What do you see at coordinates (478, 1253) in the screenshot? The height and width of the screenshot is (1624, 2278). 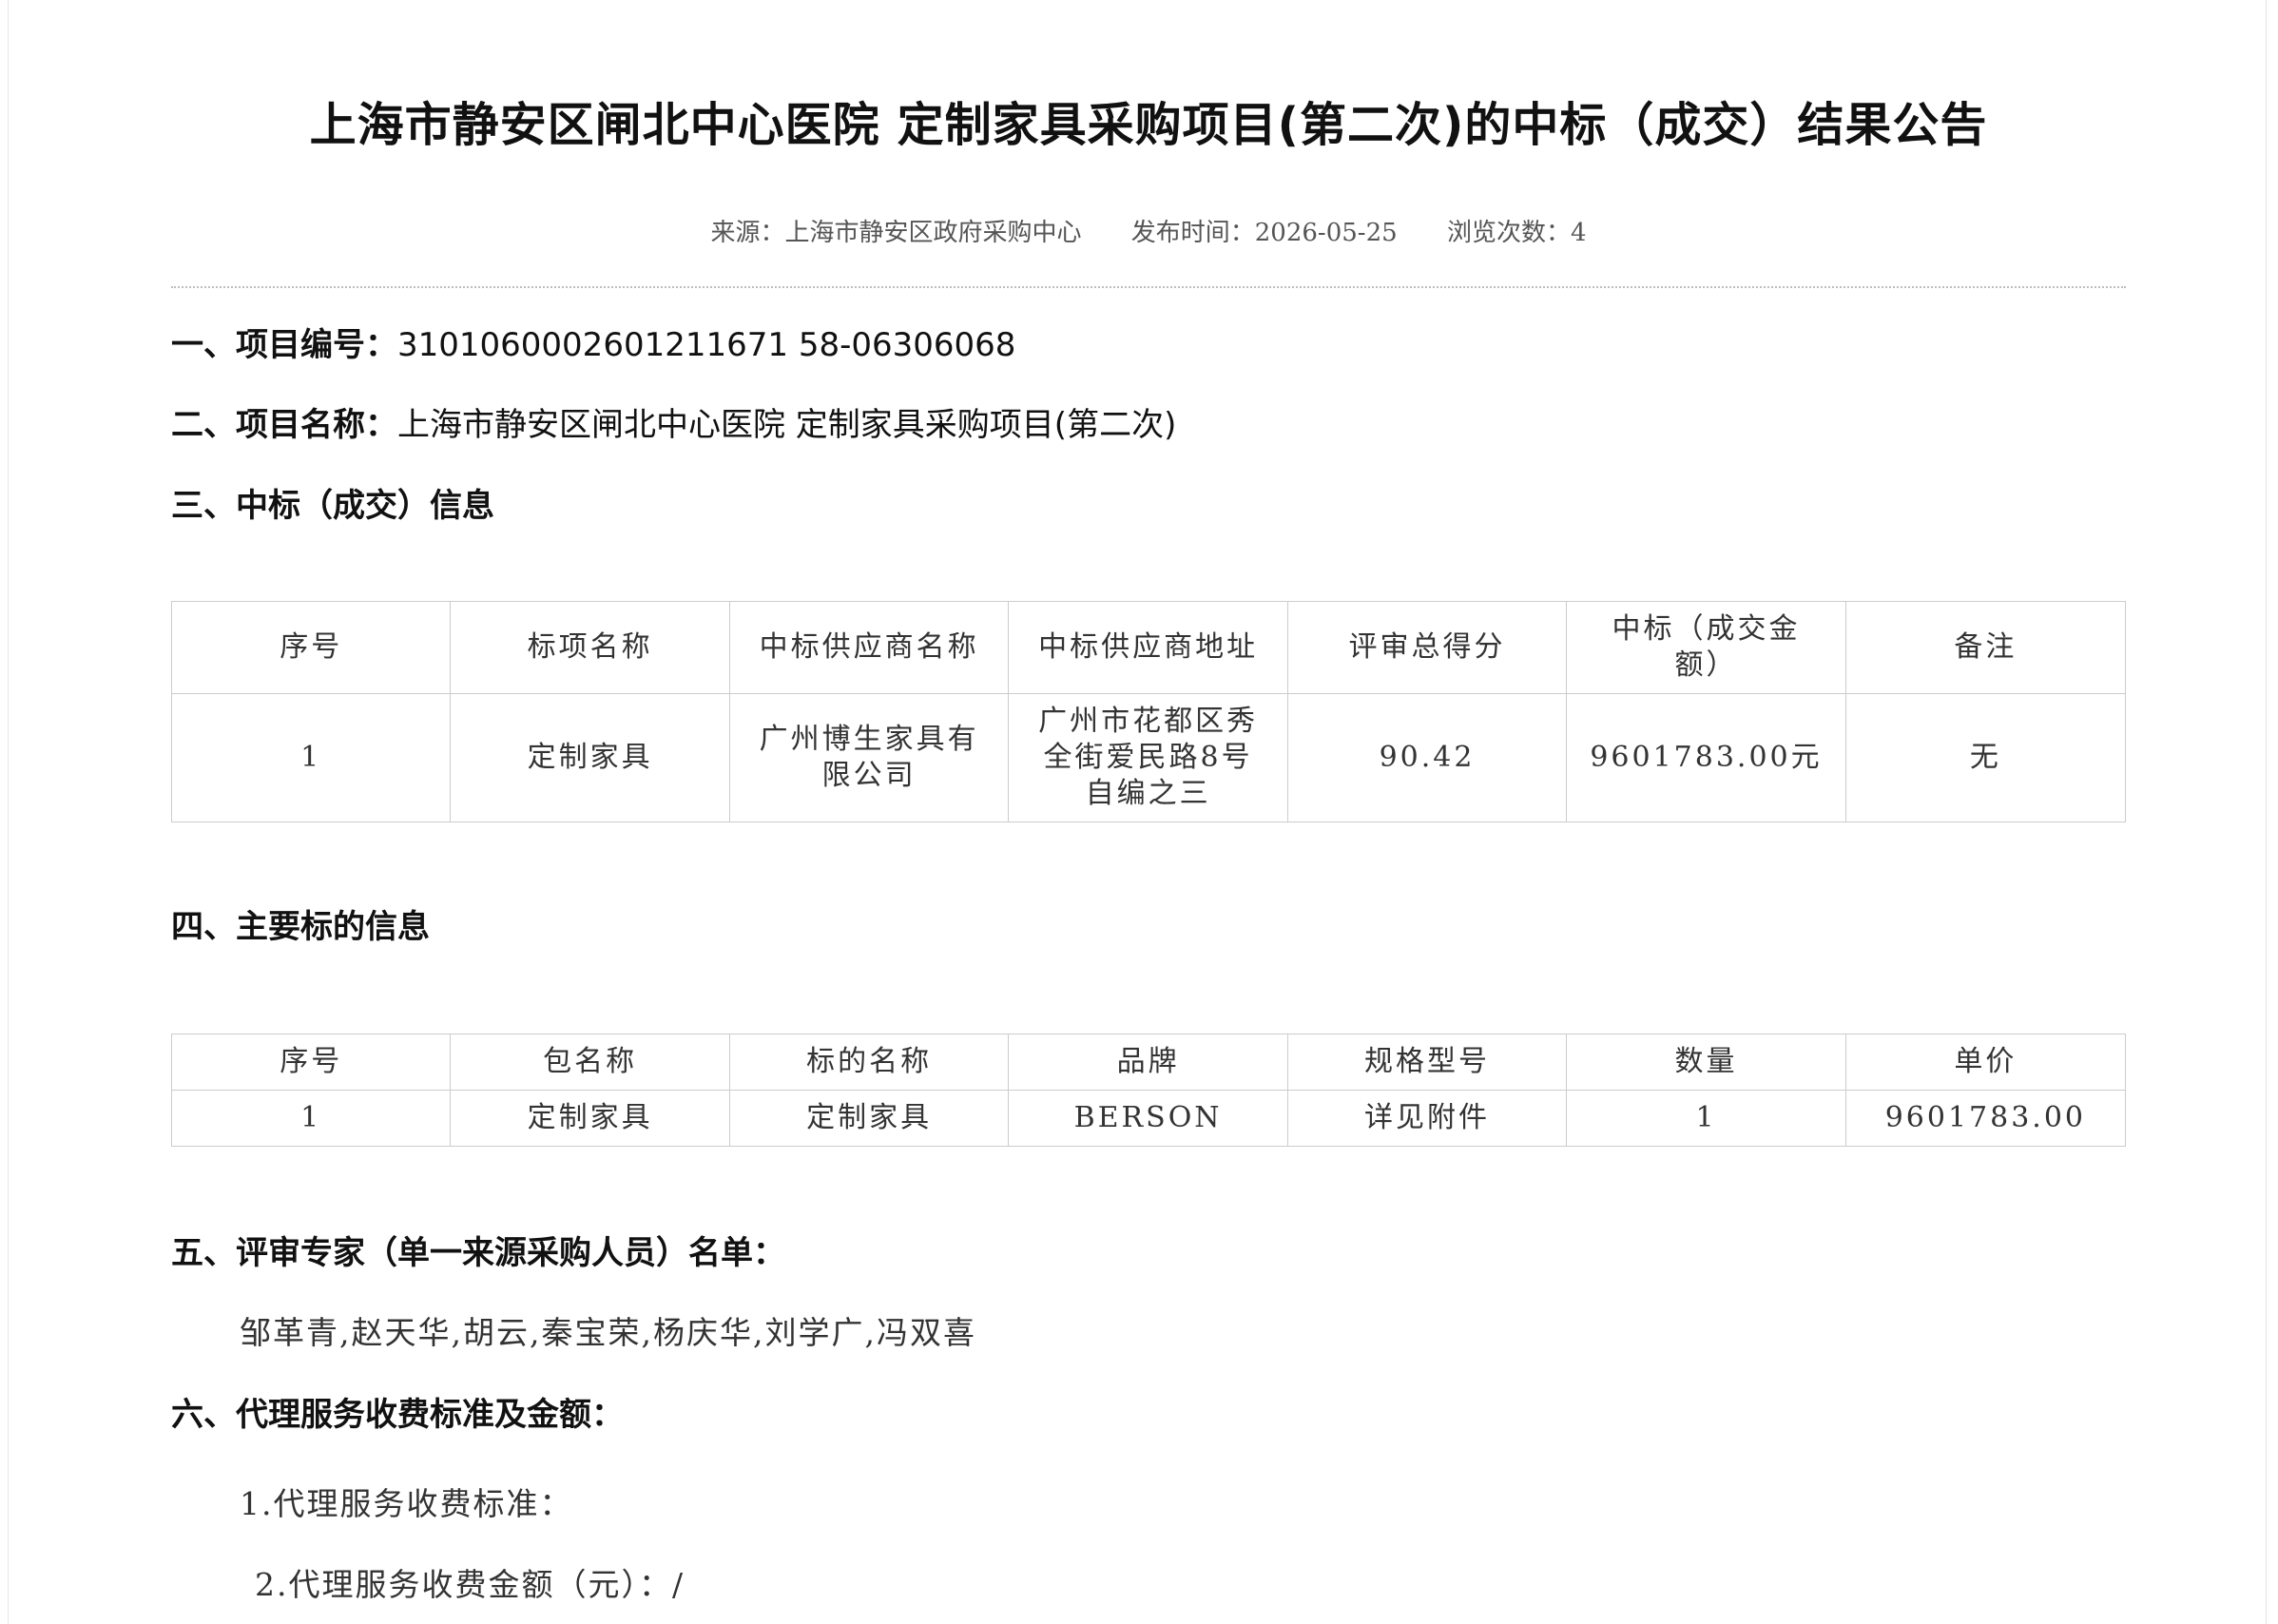 I see `section-experts: 五、评审专家（单一来源采购人员）名单：` at bounding box center [478, 1253].